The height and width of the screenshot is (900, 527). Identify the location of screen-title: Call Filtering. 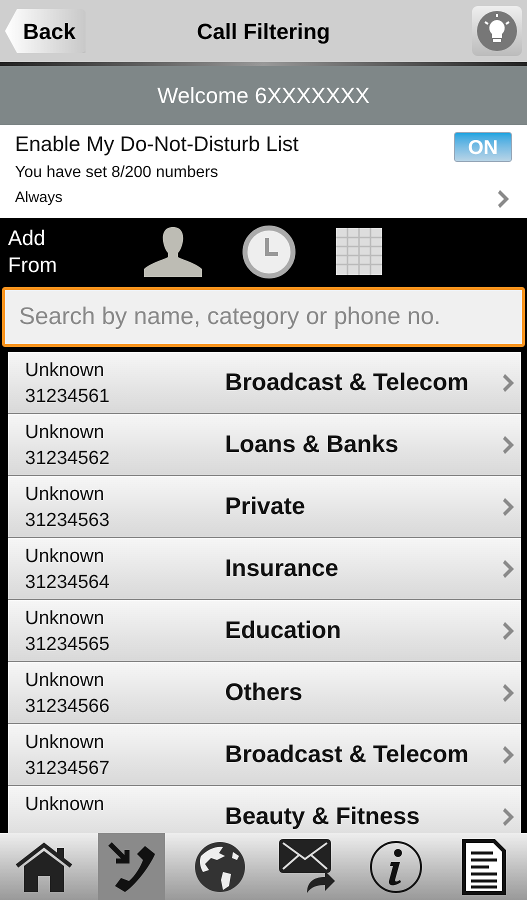
(263, 32).